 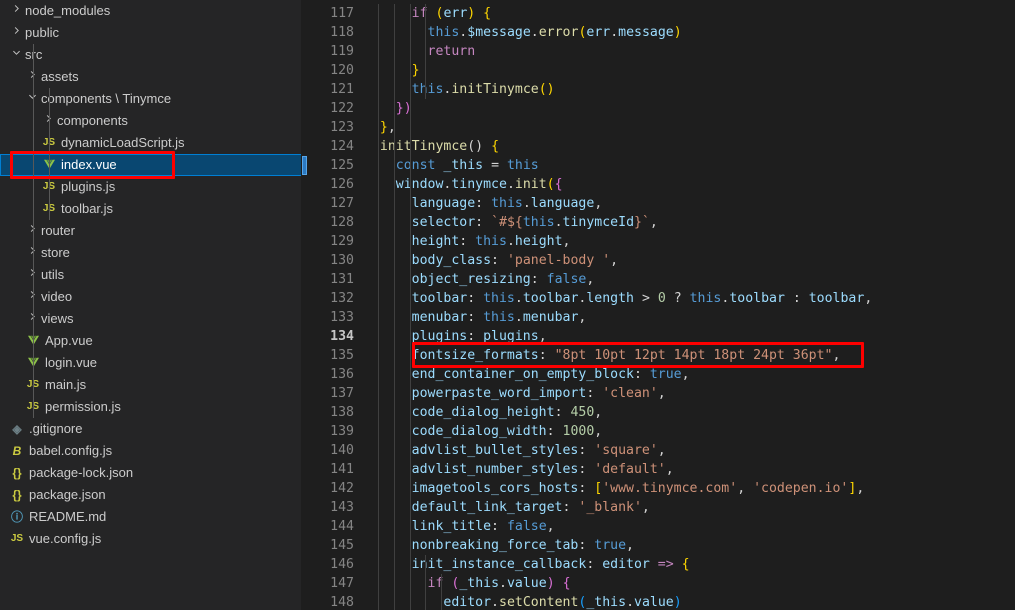 What do you see at coordinates (342, 583) in the screenshot?
I see `line-number: 147` at bounding box center [342, 583].